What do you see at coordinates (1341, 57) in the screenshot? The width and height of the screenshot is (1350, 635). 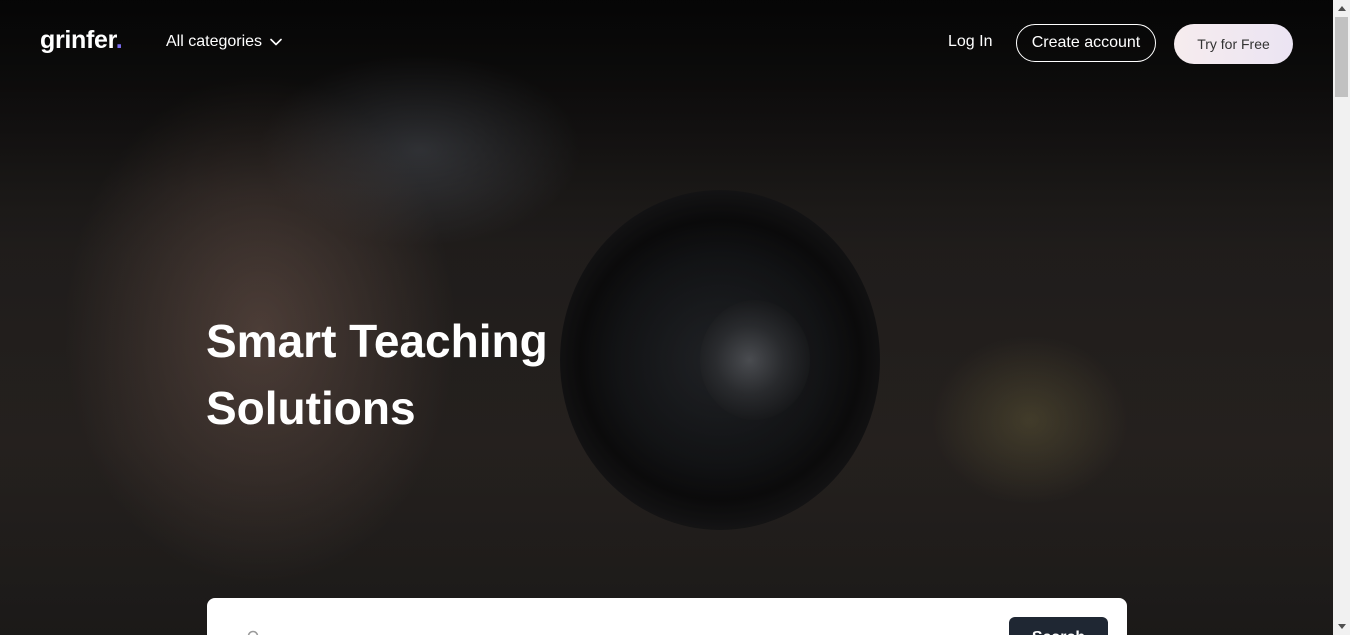 I see `scrollbar-thumb` at bounding box center [1341, 57].